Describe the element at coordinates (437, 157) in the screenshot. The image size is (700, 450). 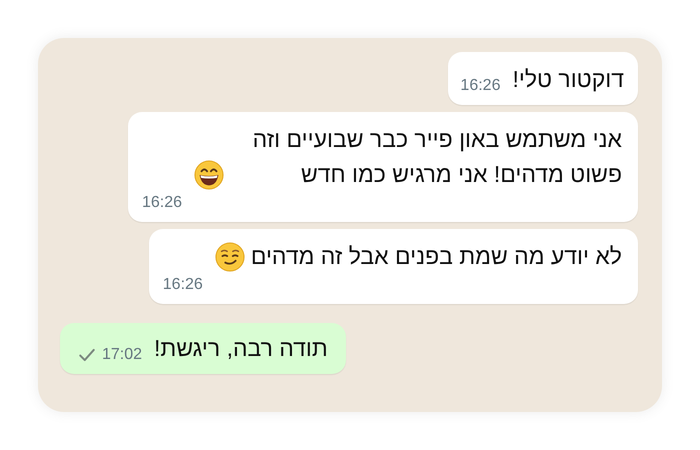
I see `message-text: אני משתמש באון פייר כבר שבועיים וזה פשוט מדהים! אני מרגיש כמו חדש` at that location.